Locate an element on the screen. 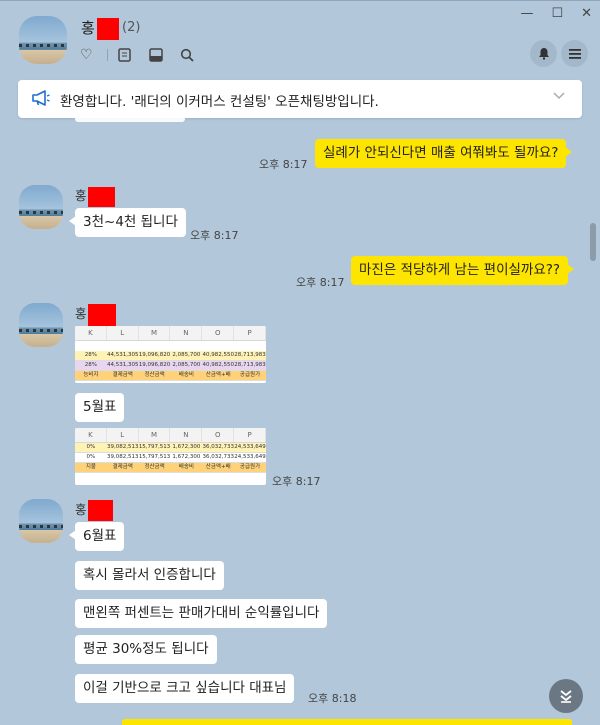 This screenshot has width=600, height=725. minimize-button: — is located at coordinates (526, 13).